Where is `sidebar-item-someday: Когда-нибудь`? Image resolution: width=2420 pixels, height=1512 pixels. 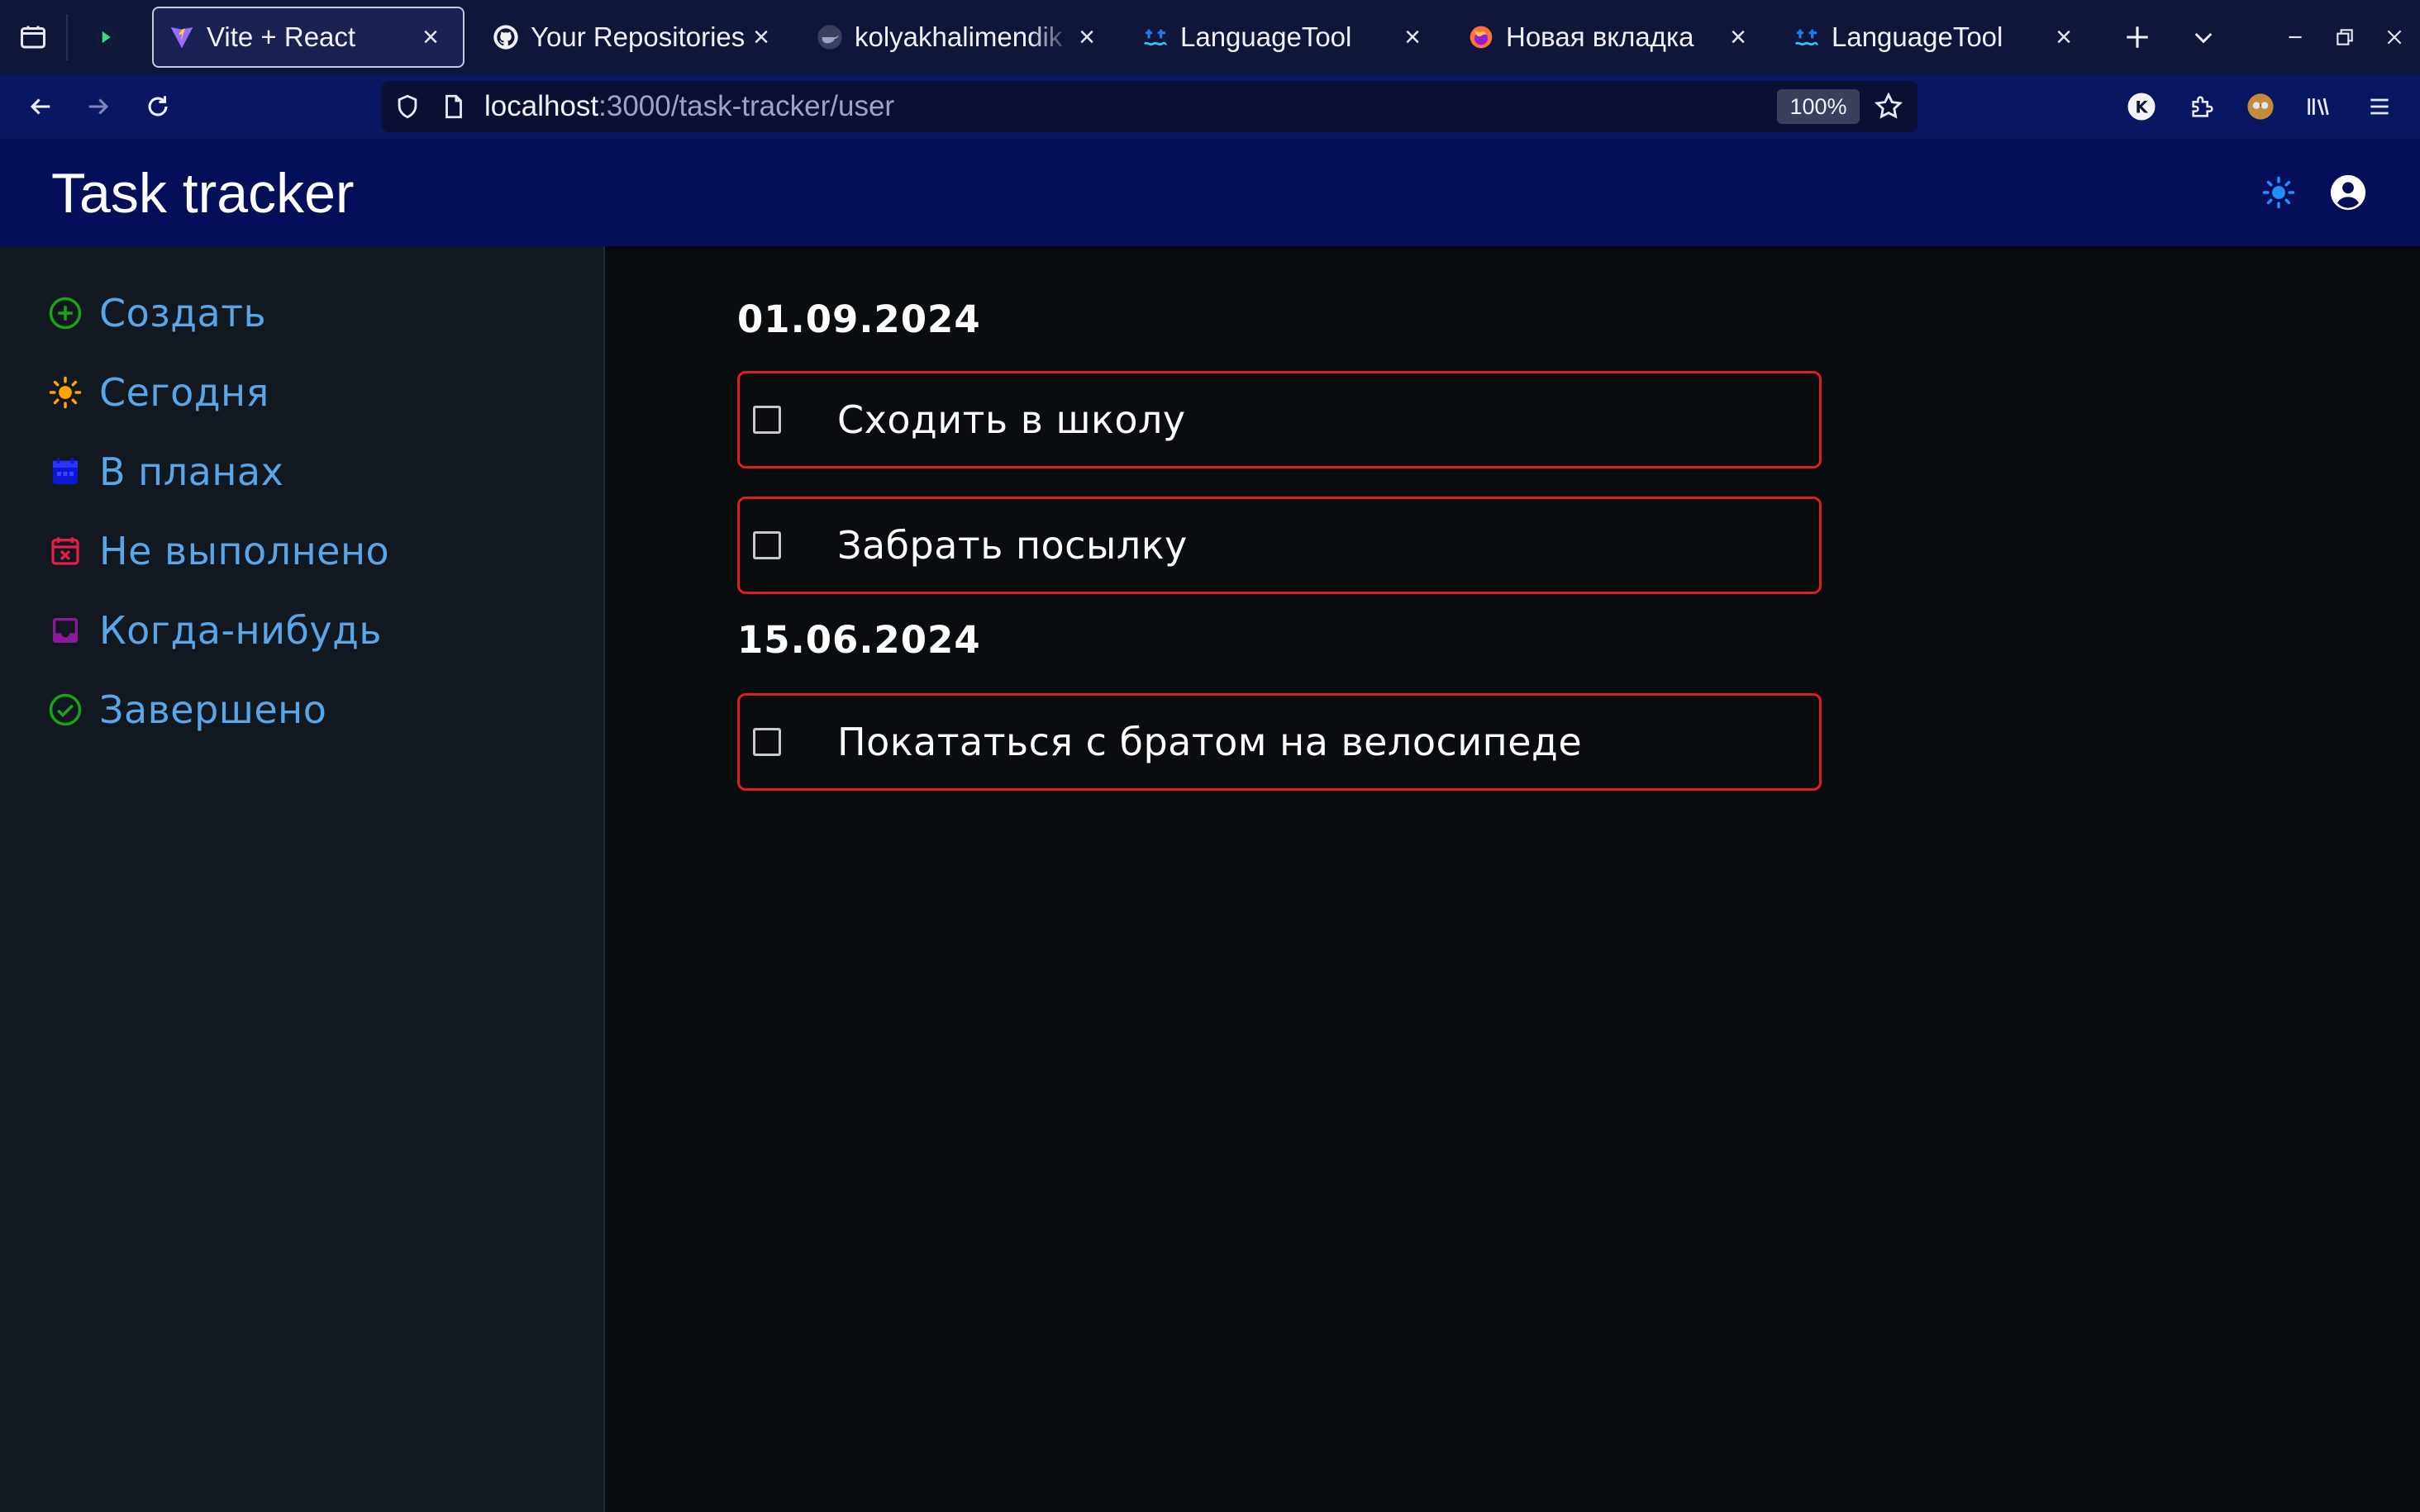
sidebar-item-someday: Когда-нибудь is located at coordinates (215, 630).